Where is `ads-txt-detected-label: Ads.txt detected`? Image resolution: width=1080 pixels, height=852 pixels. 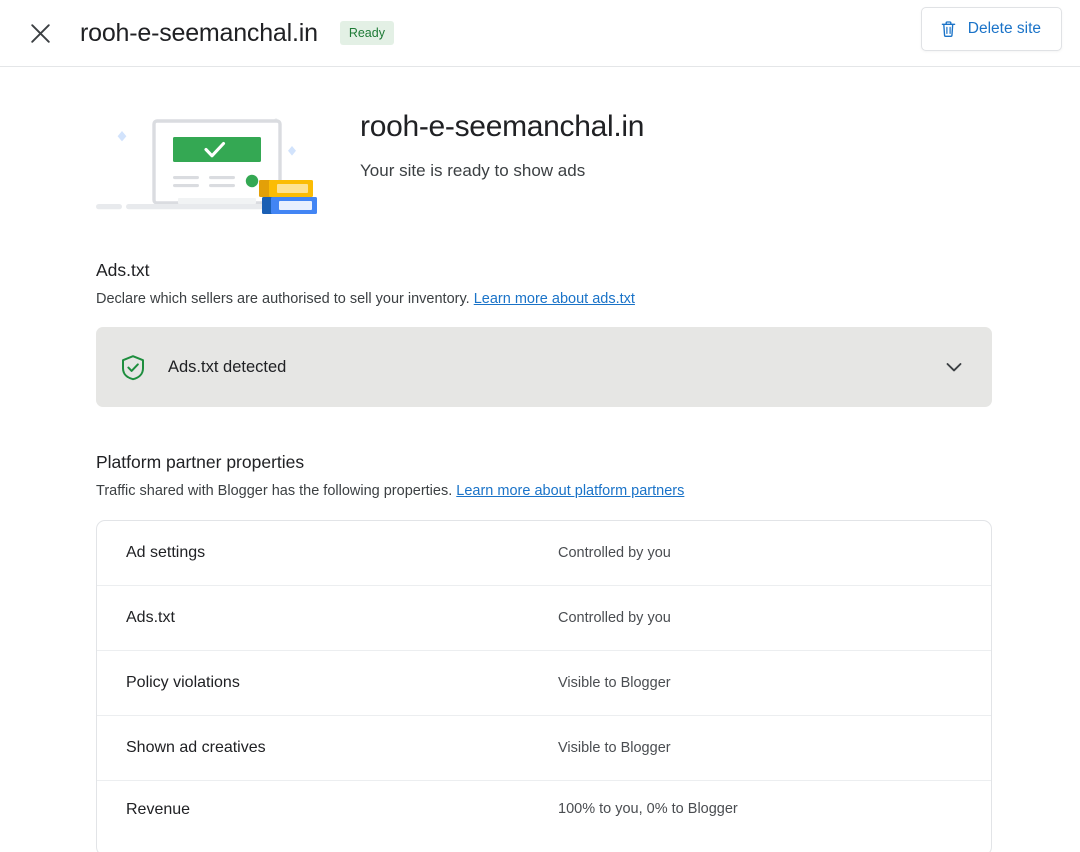
ads-txt-detected-label: Ads.txt detected is located at coordinates (227, 366).